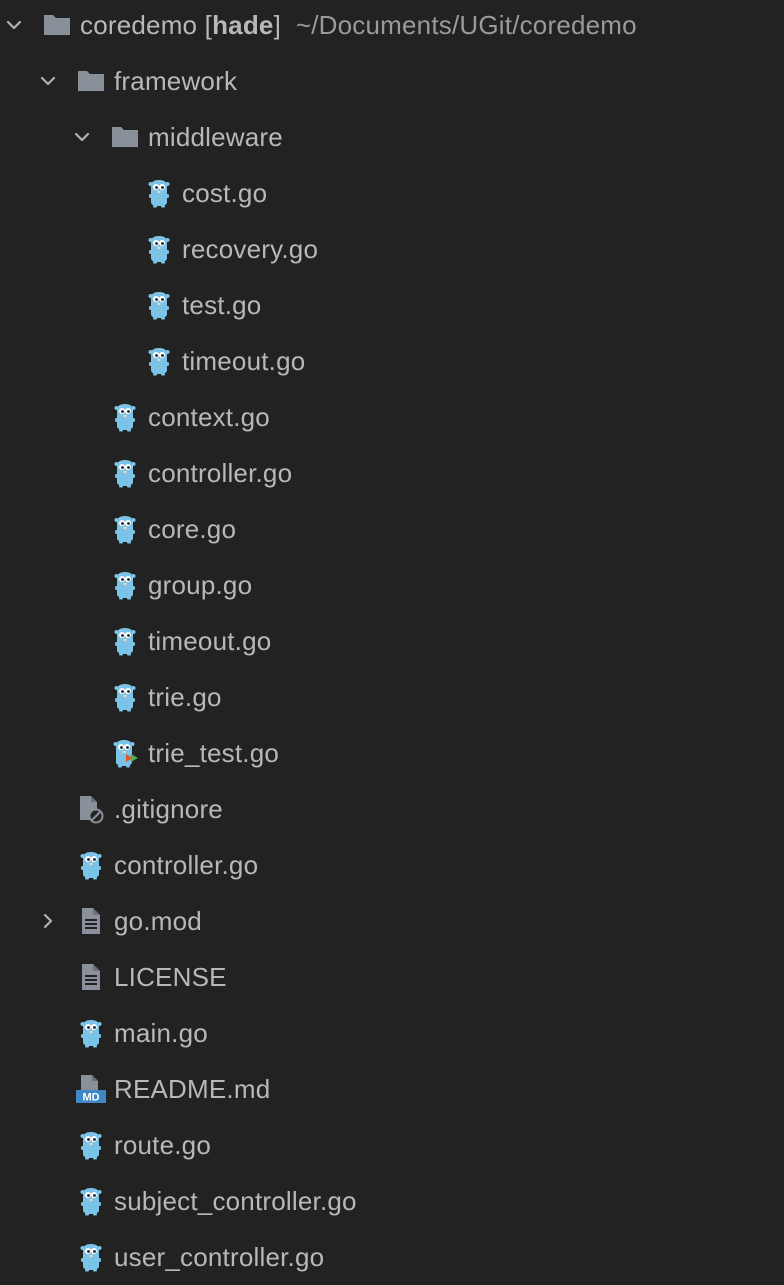  I want to click on tree-item: context.go, so click(392, 417).